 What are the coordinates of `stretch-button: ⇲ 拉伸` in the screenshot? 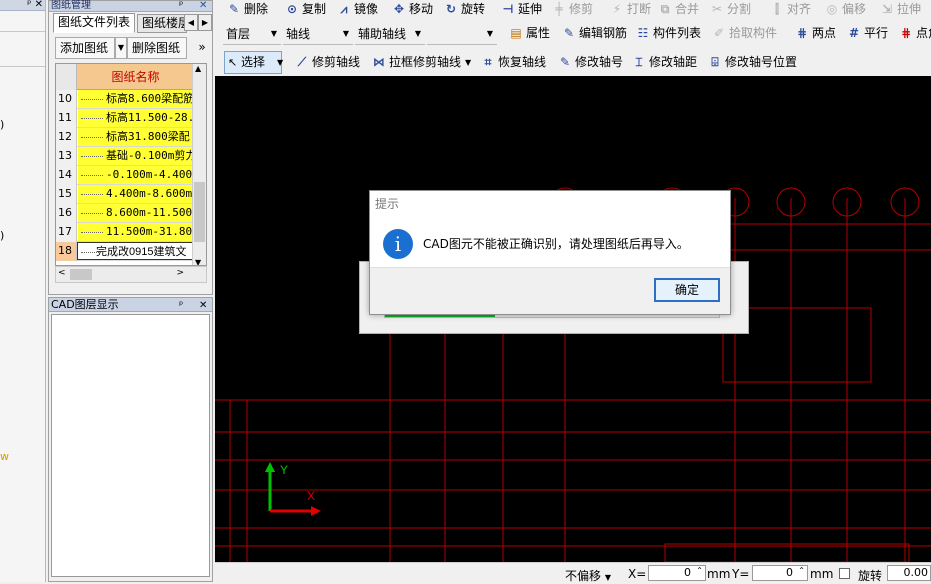 It's located at (900, 10).